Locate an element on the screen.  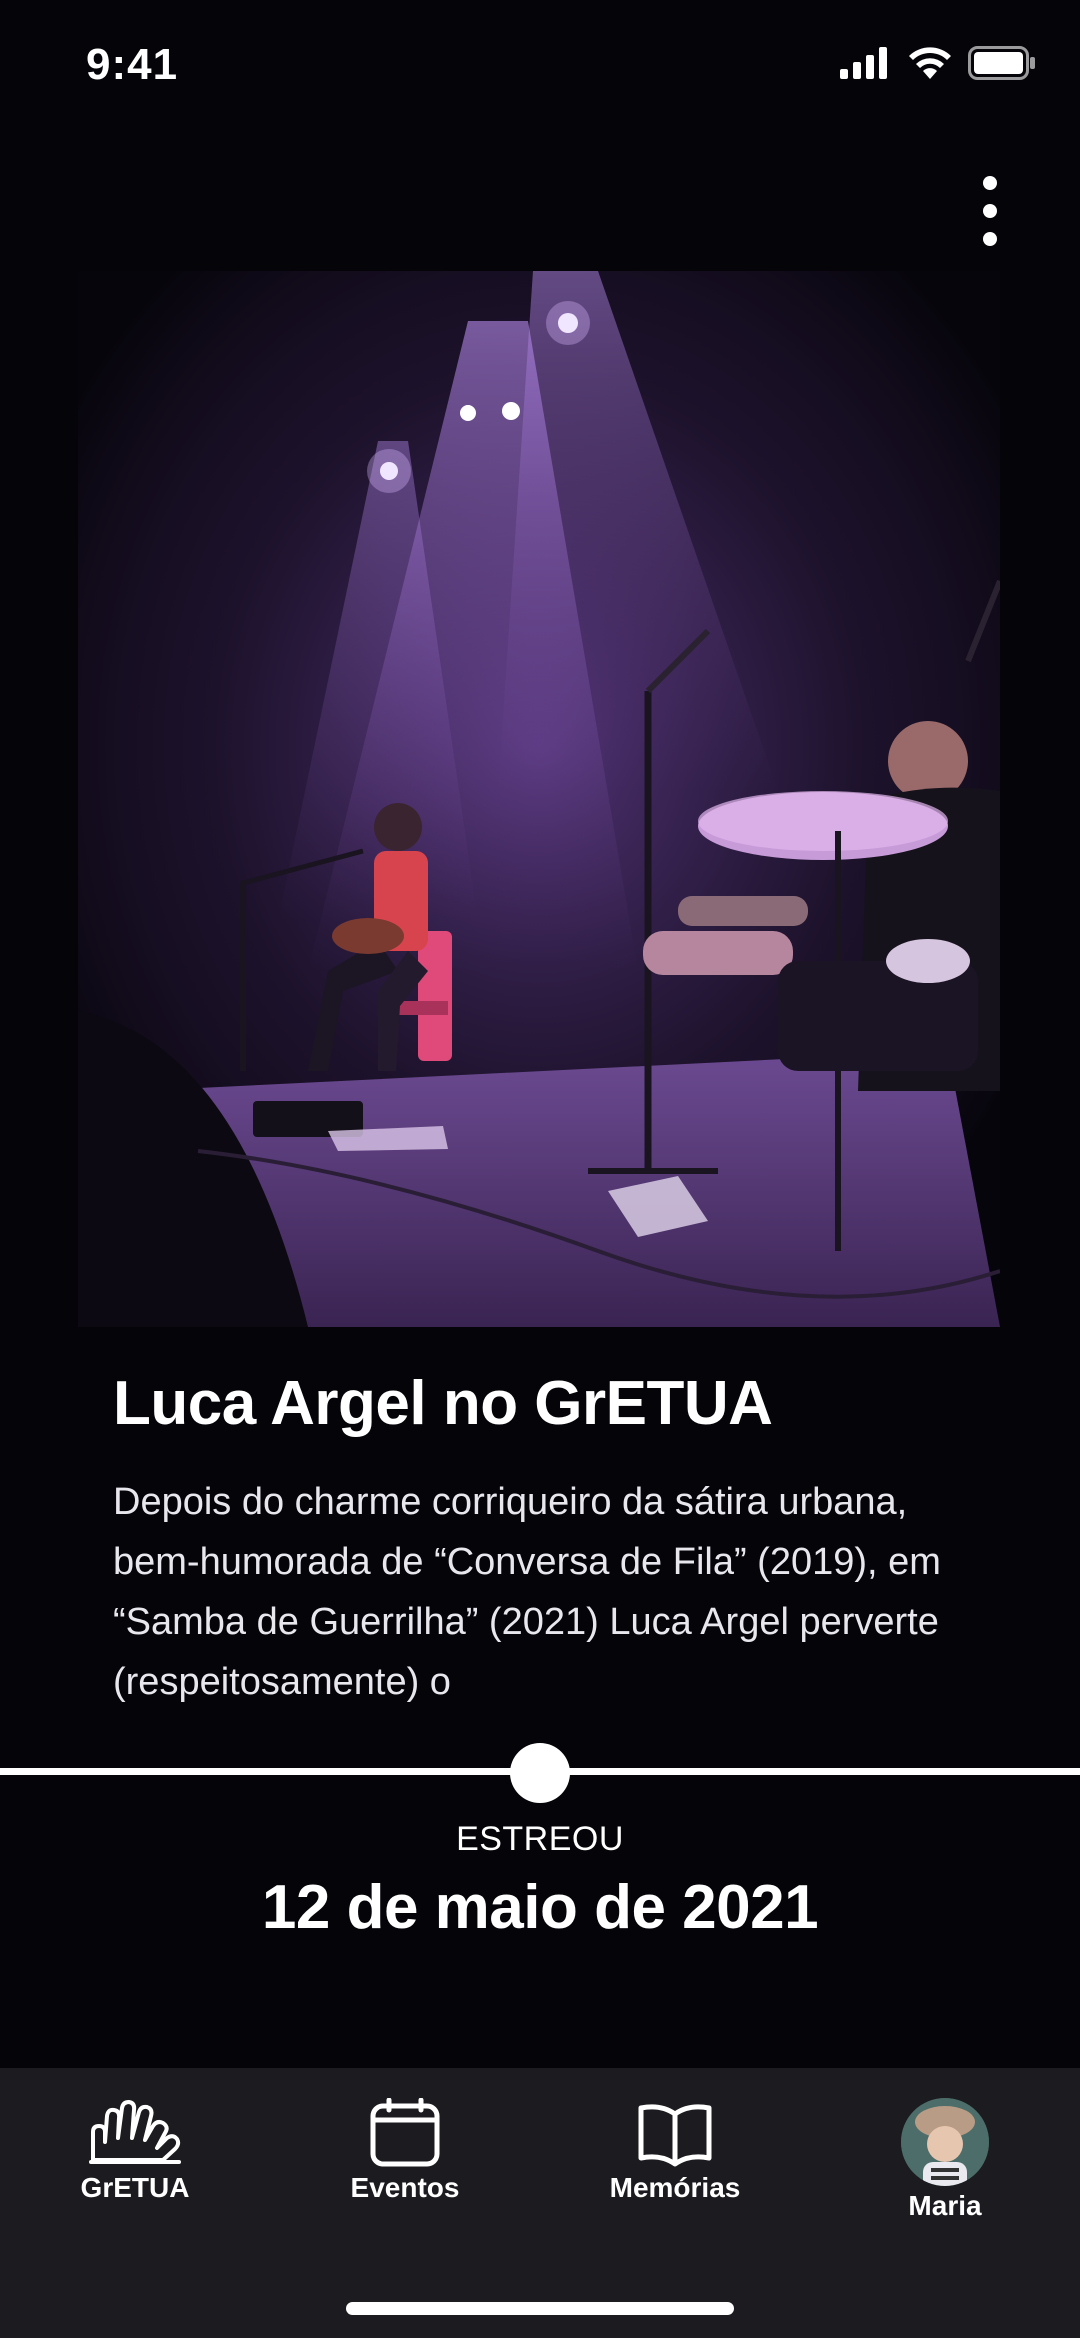
tab-label: Maria is located at coordinates (945, 2205).